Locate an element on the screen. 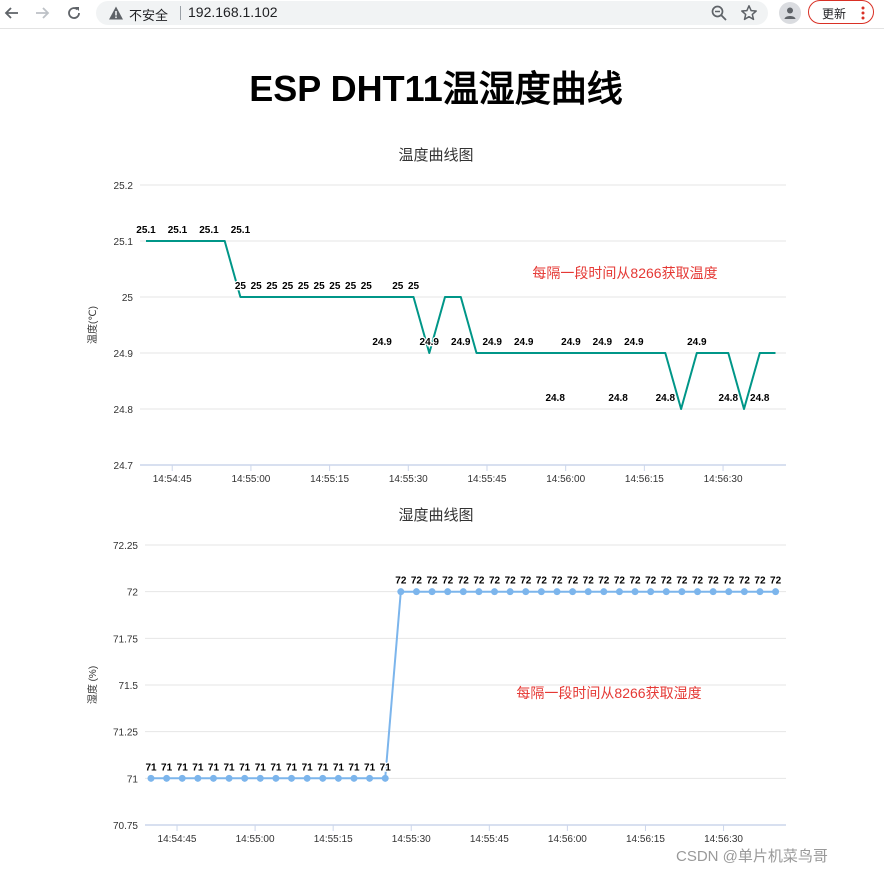 The image size is (884, 874). security-status: 不安全 is located at coordinates (148, 14).